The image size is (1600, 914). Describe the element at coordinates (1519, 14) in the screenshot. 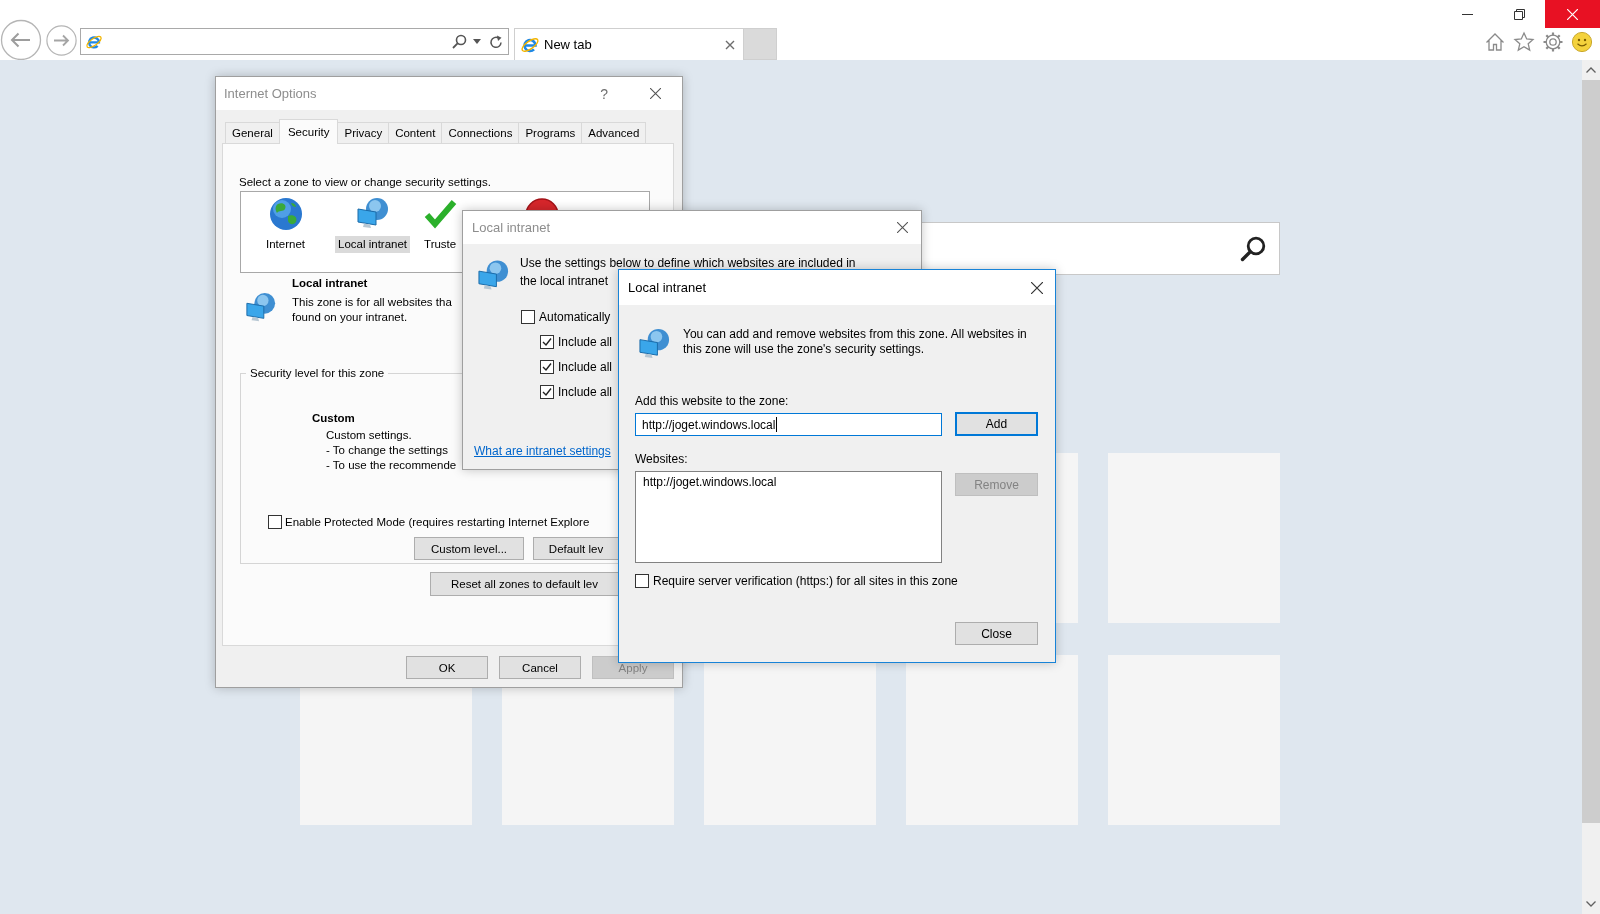

I see `restore-icon` at that location.